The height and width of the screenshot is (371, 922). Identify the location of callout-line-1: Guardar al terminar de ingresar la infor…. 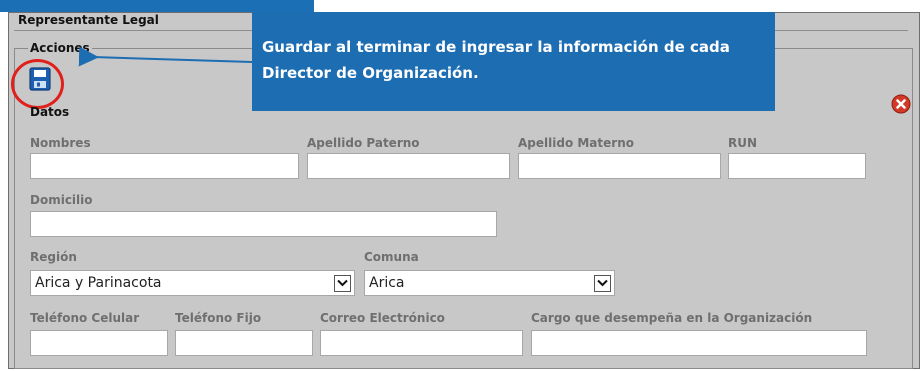
(496, 47).